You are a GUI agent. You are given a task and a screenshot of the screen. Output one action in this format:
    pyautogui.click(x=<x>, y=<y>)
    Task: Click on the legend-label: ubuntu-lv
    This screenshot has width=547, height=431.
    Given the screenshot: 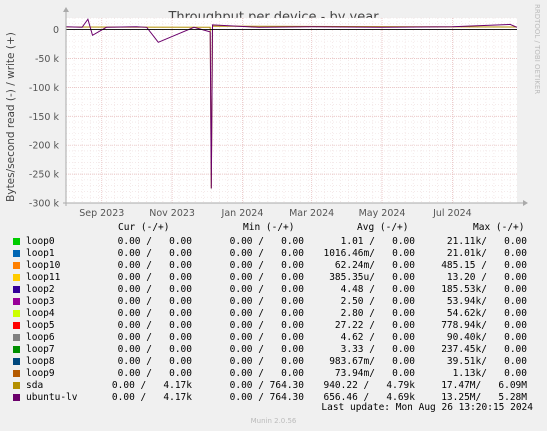 What is the action you would take?
    pyautogui.click(x=52, y=397)
    